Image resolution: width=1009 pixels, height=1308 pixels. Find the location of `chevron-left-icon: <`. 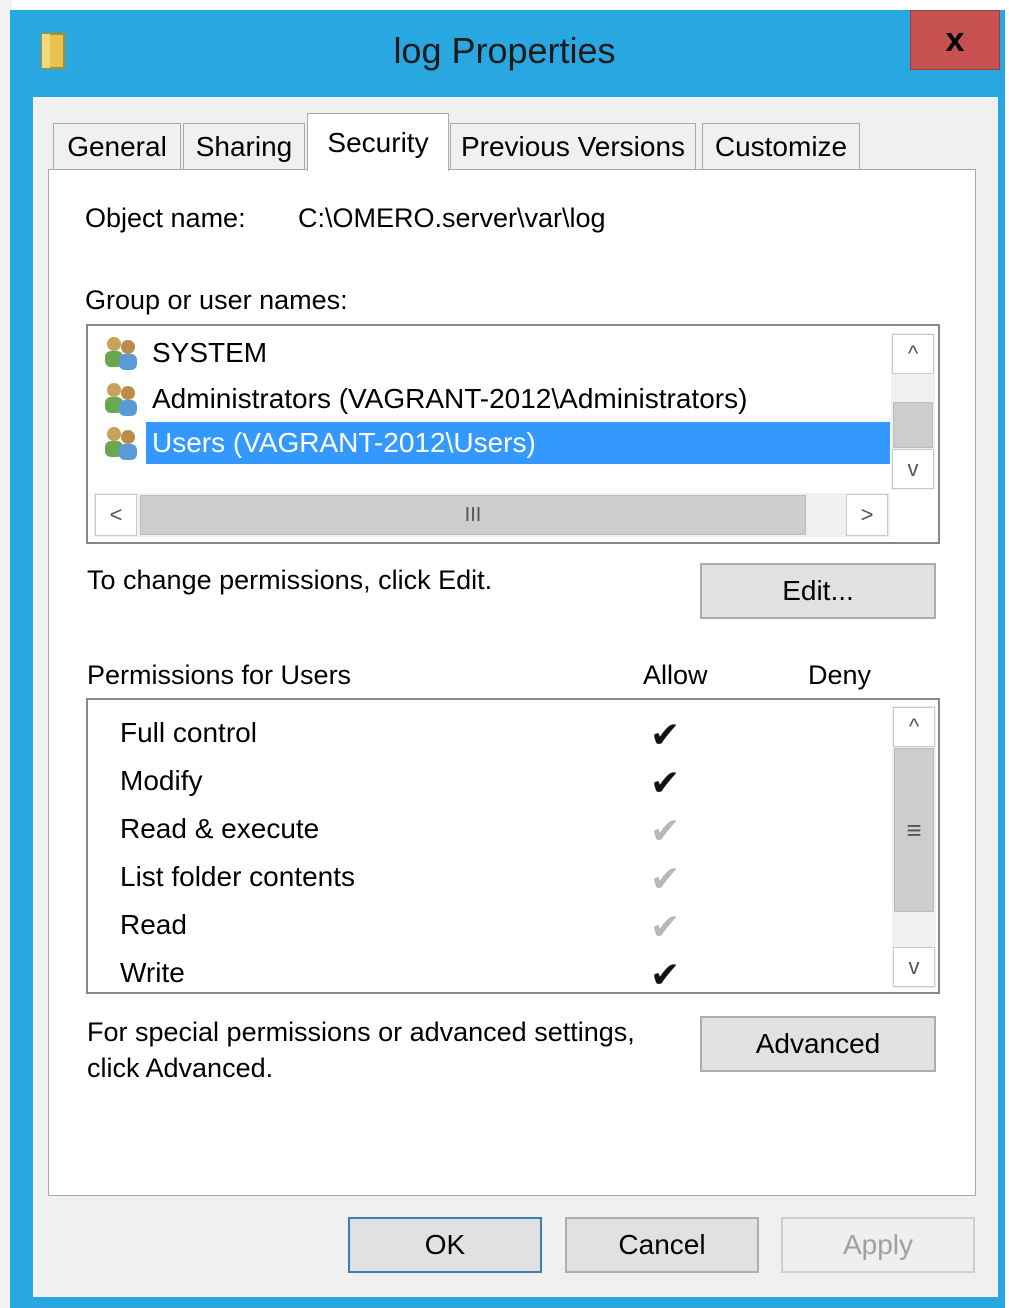

chevron-left-icon: < is located at coordinates (116, 514).